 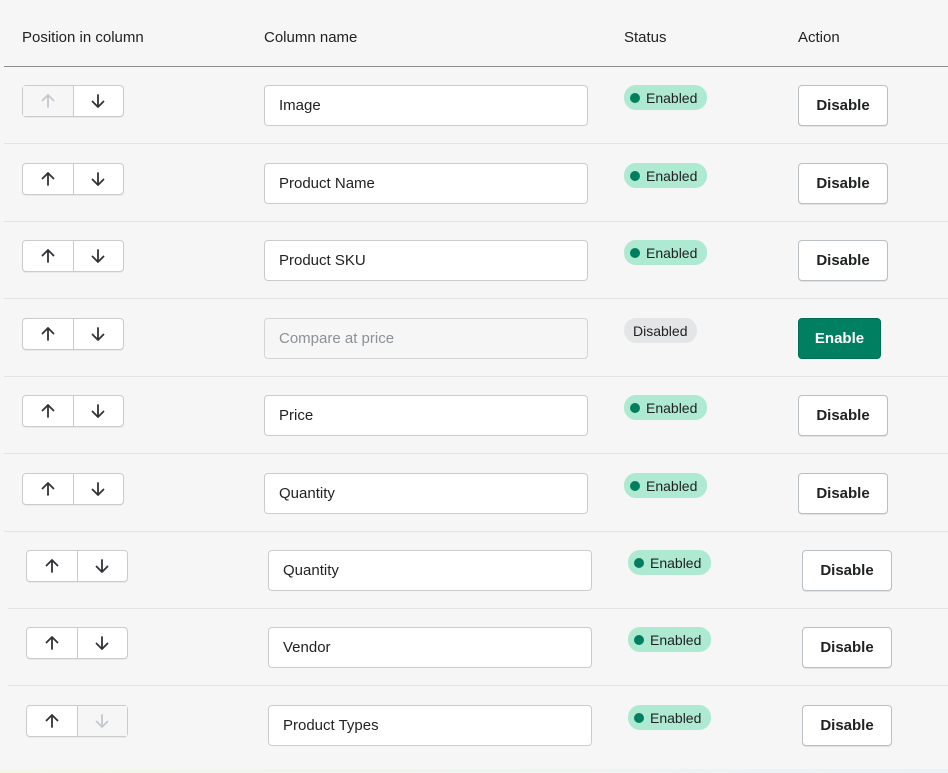 What do you see at coordinates (839, 338) in the screenshot?
I see `enable-button: Enable` at bounding box center [839, 338].